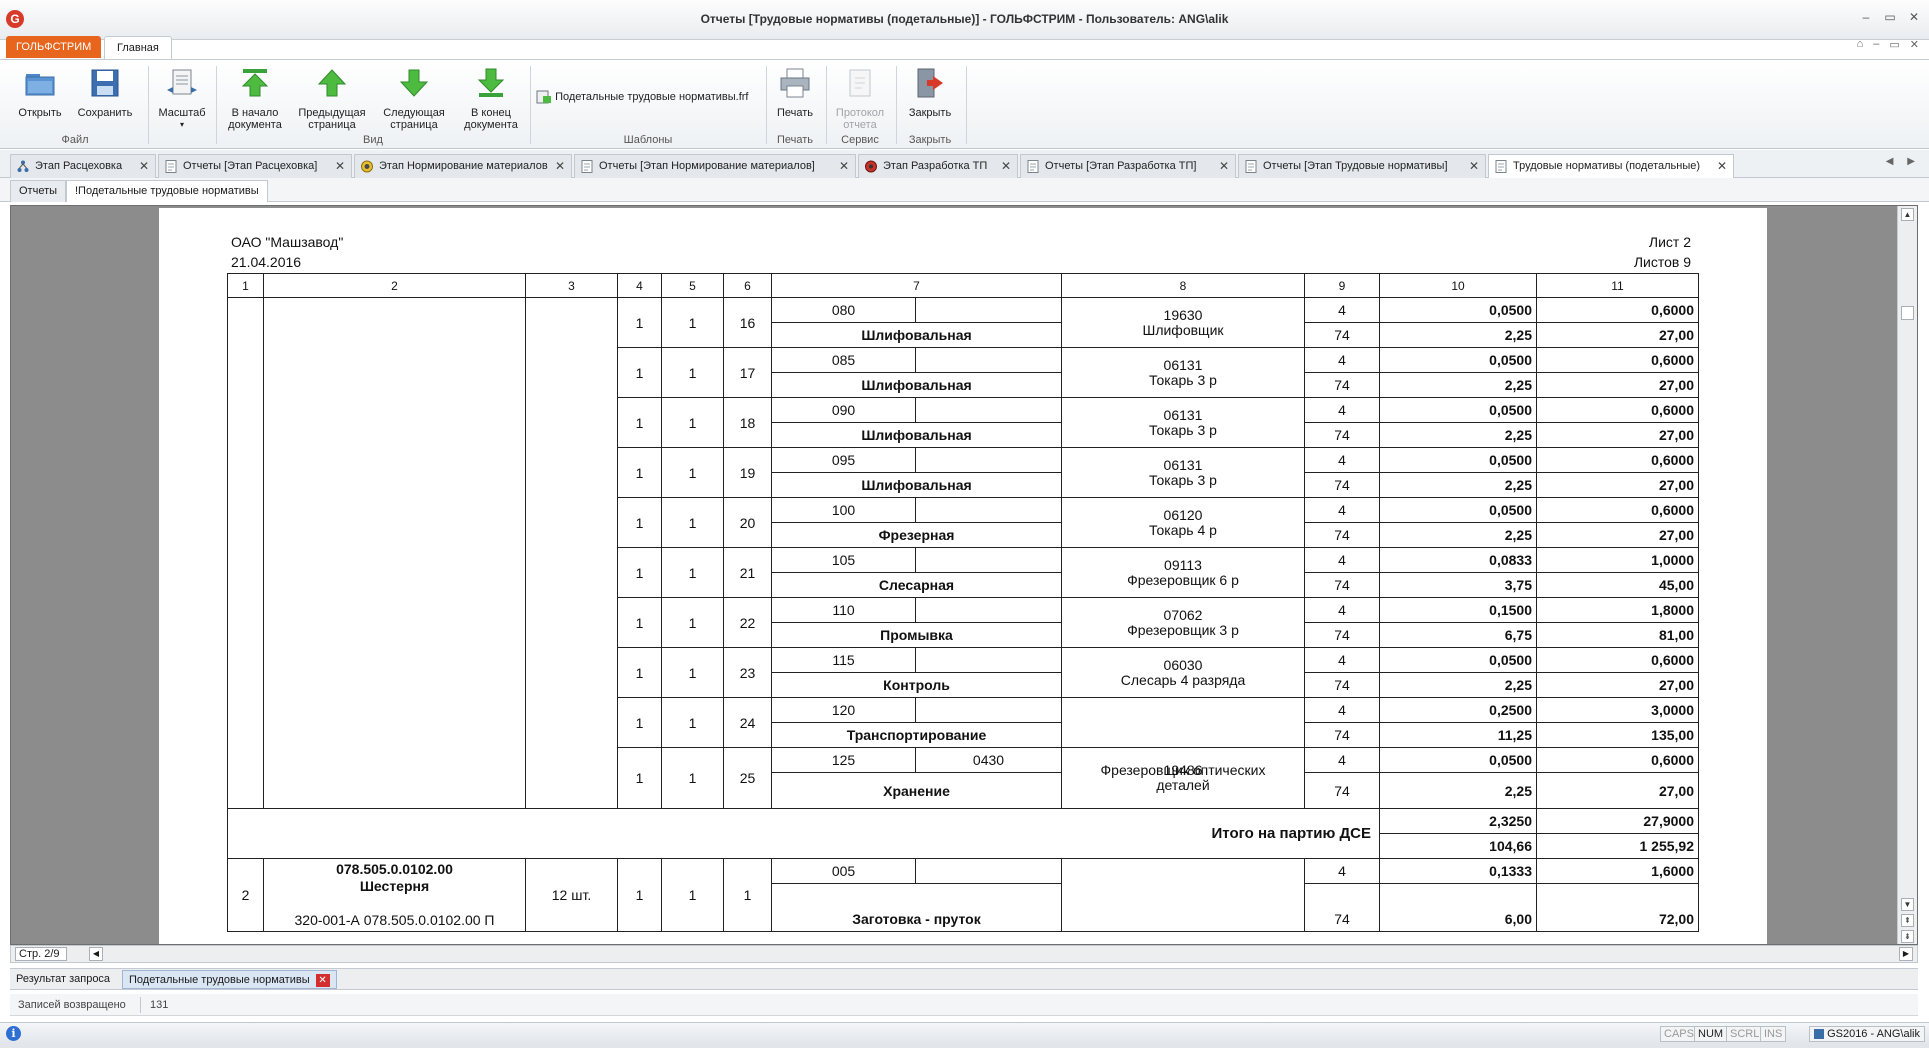 Image resolution: width=1929 pixels, height=1048 pixels. What do you see at coordinates (159, 1005) in the screenshot?
I see `records-count: 131` at bounding box center [159, 1005].